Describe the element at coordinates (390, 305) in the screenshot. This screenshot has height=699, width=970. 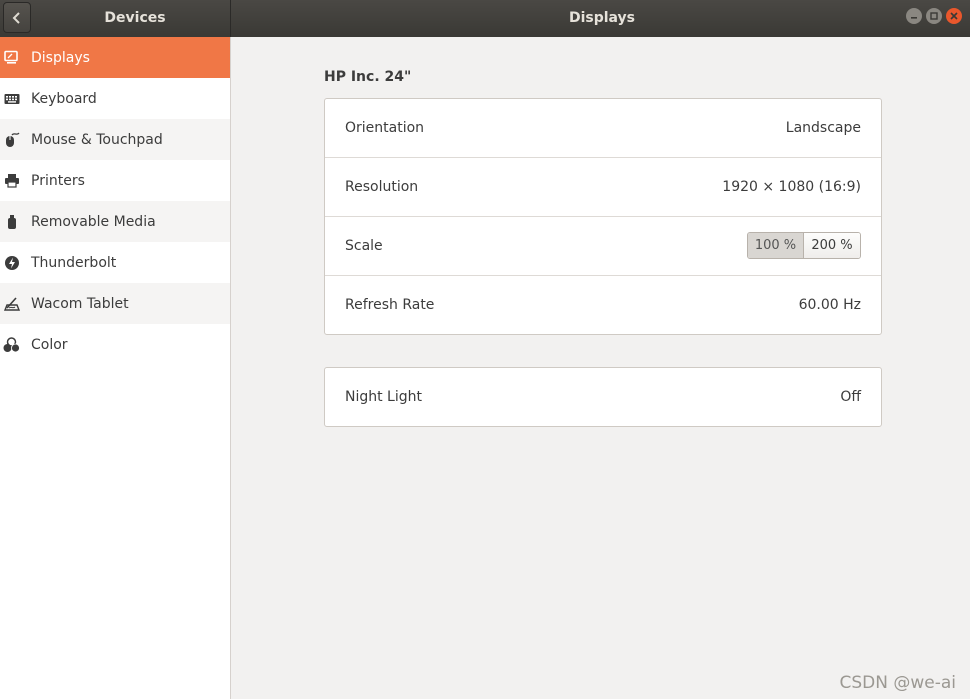
I see `refresh-rate-label: Refresh Rate` at that location.